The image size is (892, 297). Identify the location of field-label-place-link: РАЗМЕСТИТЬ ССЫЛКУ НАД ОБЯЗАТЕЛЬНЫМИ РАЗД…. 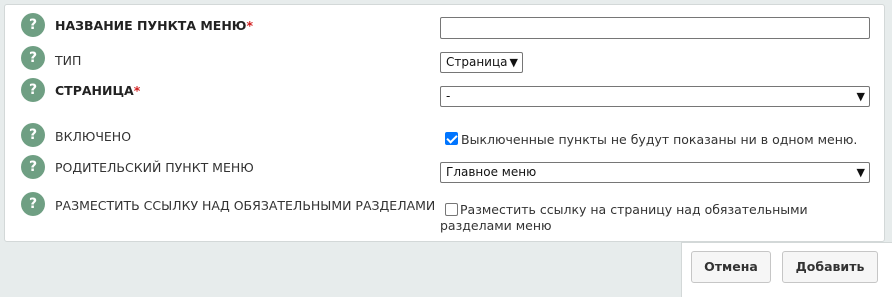
(245, 205).